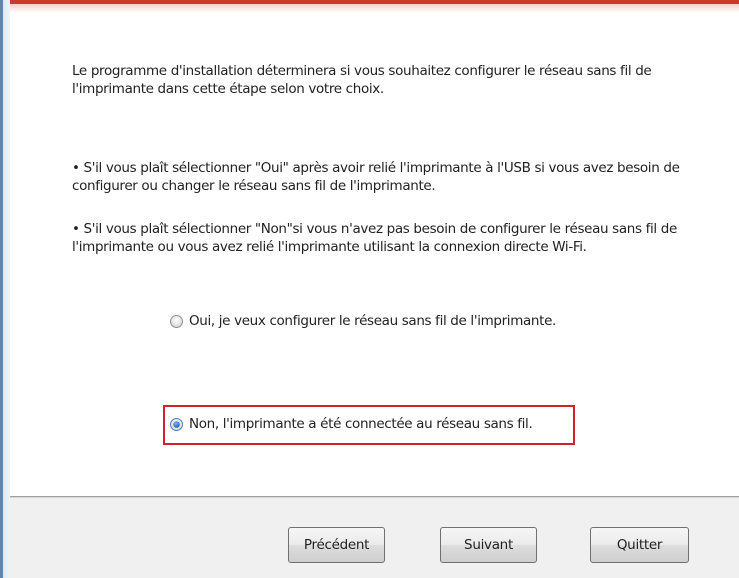 This screenshot has height=578, width=739. What do you see at coordinates (374, 6) in the screenshot?
I see `window-top-bar` at bounding box center [374, 6].